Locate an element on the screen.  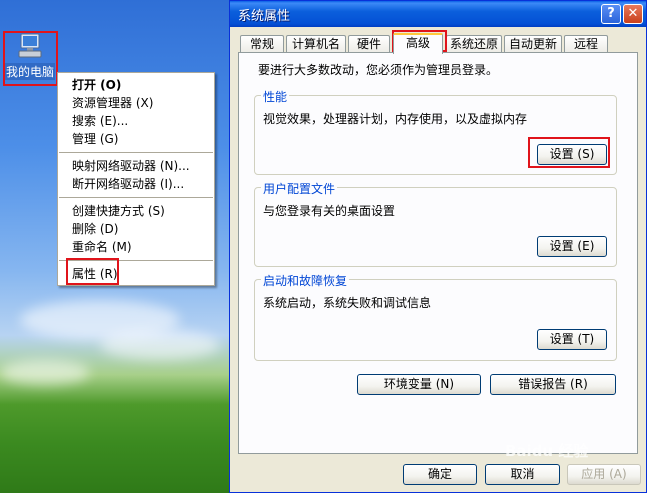
tab-system-restore: 系统还原 is located at coordinates (474, 44).